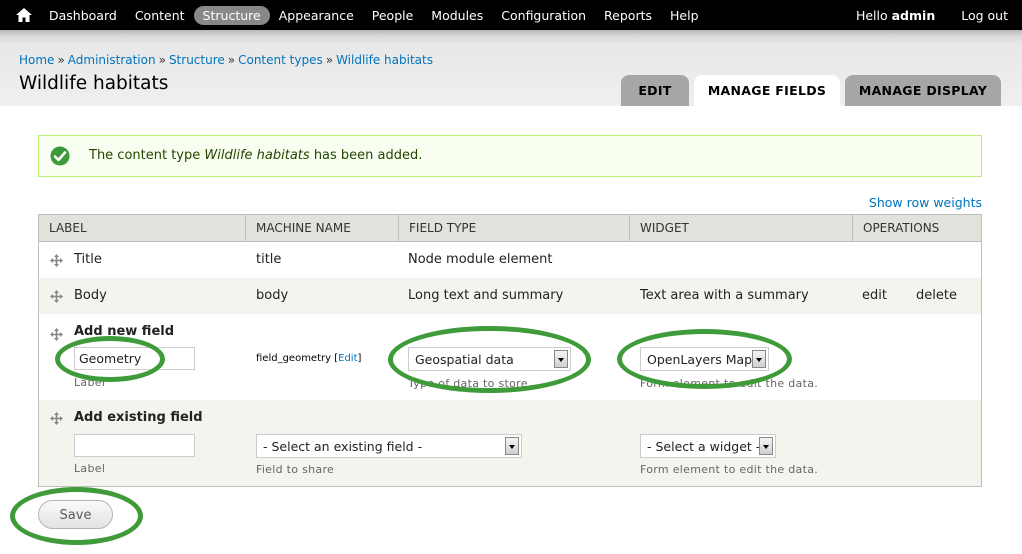 The image size is (1022, 554). What do you see at coordinates (514, 228) in the screenshot?
I see `header-field-type: FIELD TYPE` at bounding box center [514, 228].